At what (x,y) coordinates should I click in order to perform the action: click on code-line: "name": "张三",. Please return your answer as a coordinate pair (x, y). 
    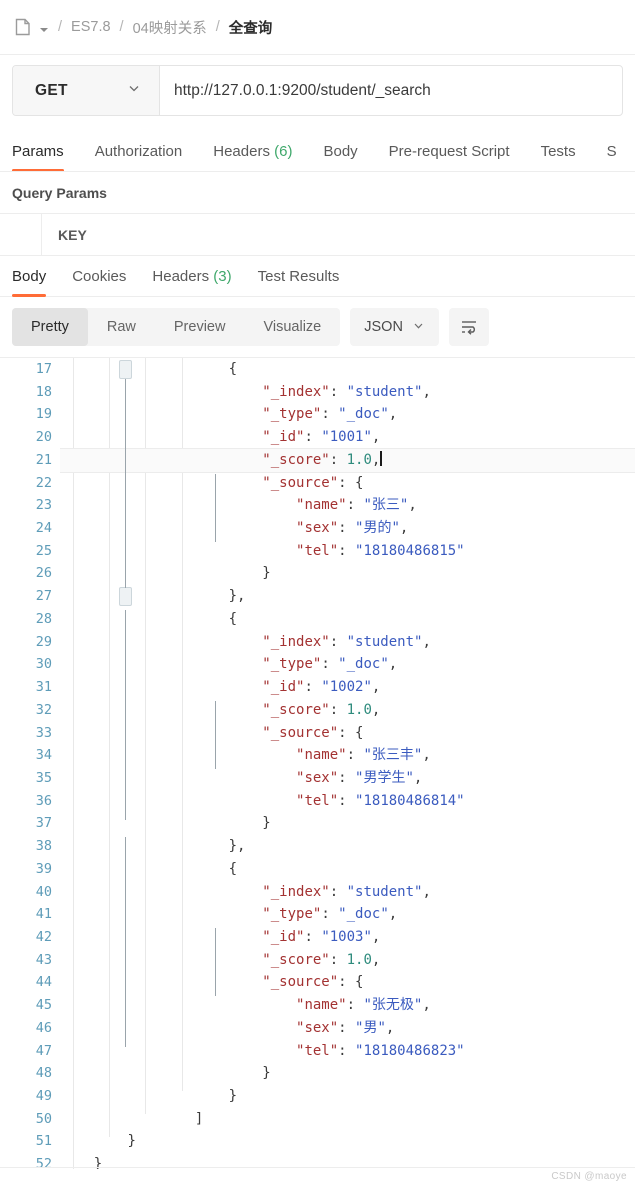
    Looking at the image, I should click on (347, 505).